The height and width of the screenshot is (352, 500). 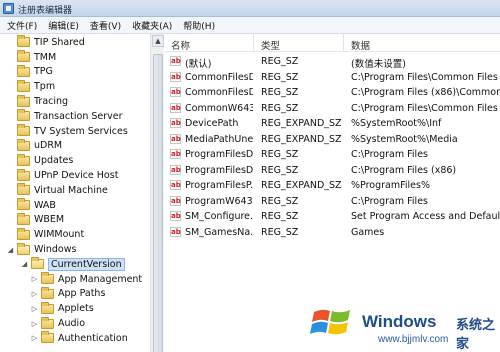 I want to click on tree-item: WBEM, so click(x=35, y=220).